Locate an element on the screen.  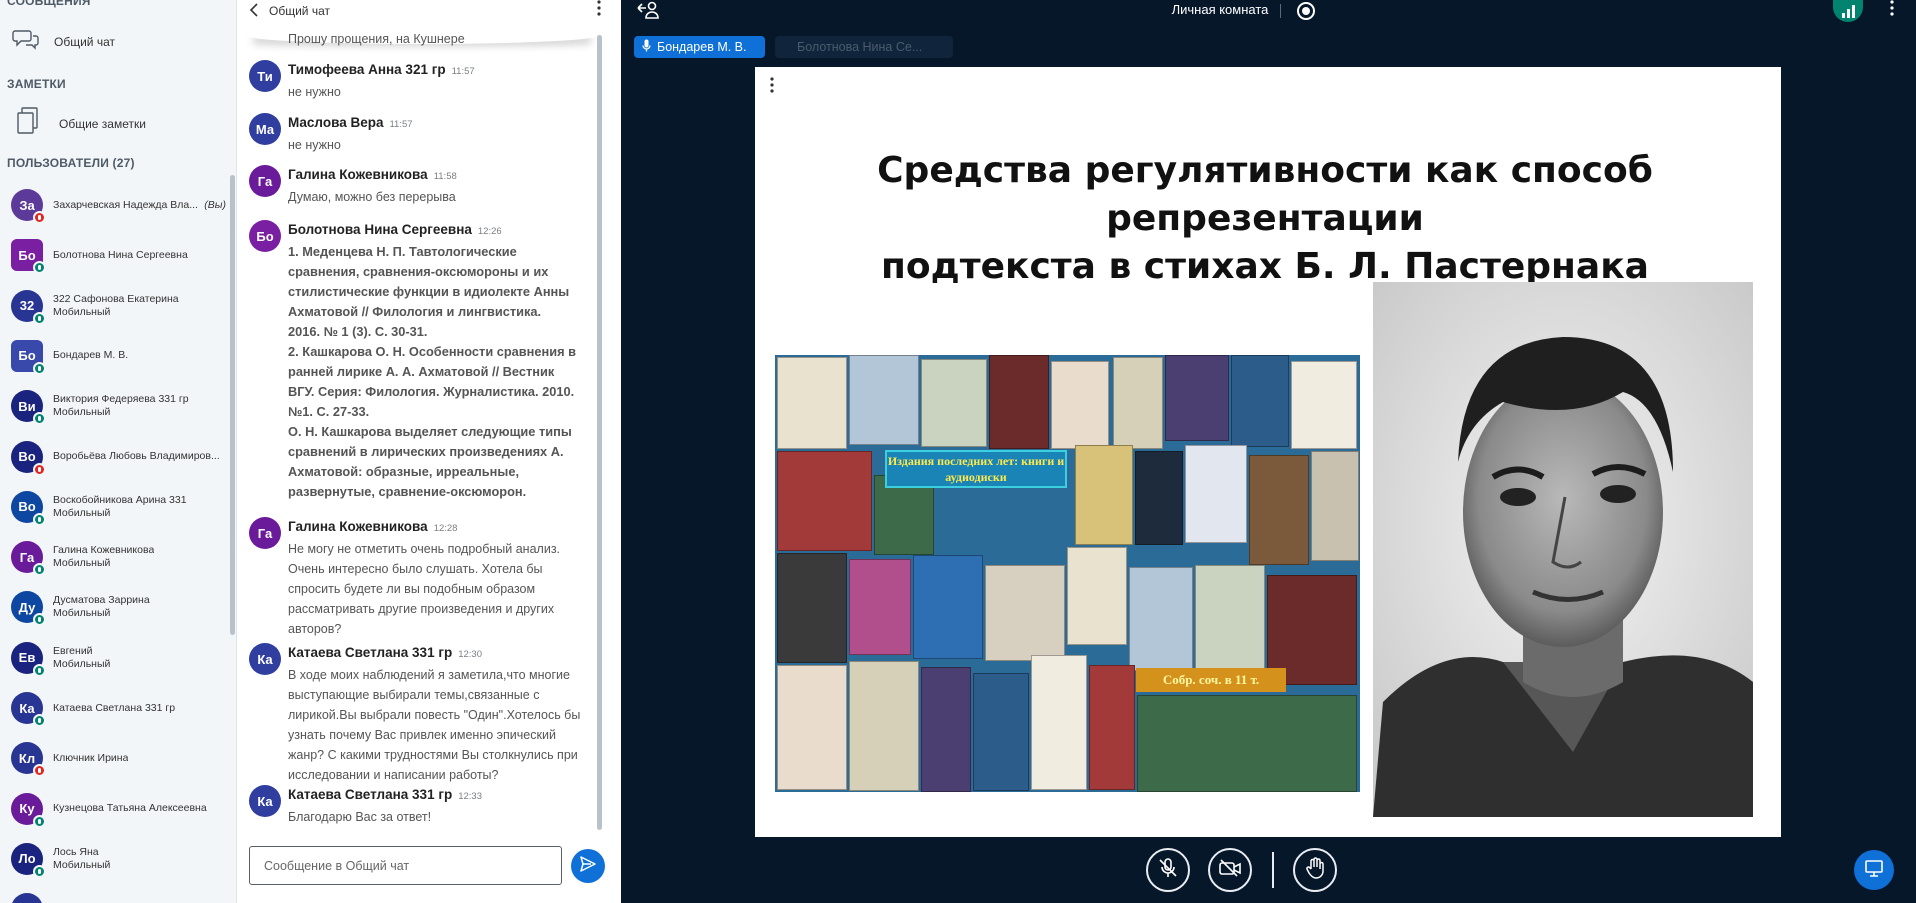
you-label: (Вы) is located at coordinates (215, 205).